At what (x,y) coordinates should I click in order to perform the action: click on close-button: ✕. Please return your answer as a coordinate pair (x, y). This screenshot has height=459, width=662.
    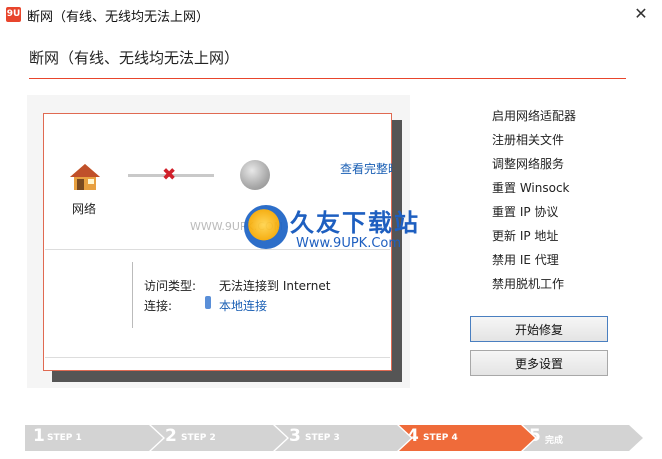
    Looking at the image, I should click on (641, 14).